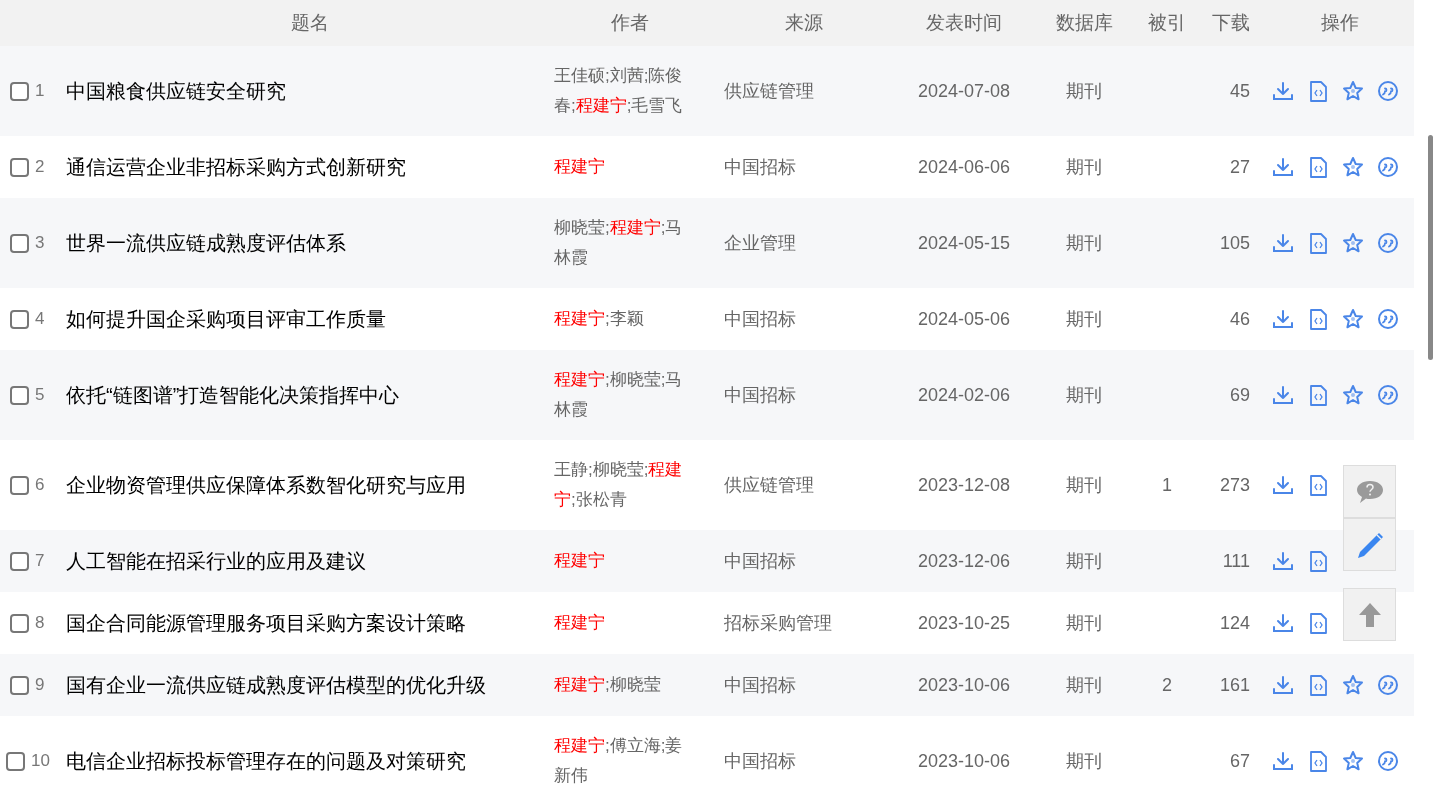 This screenshot has height=801, width=1434. What do you see at coordinates (40, 485) in the screenshot?
I see `row-number: 6` at bounding box center [40, 485].